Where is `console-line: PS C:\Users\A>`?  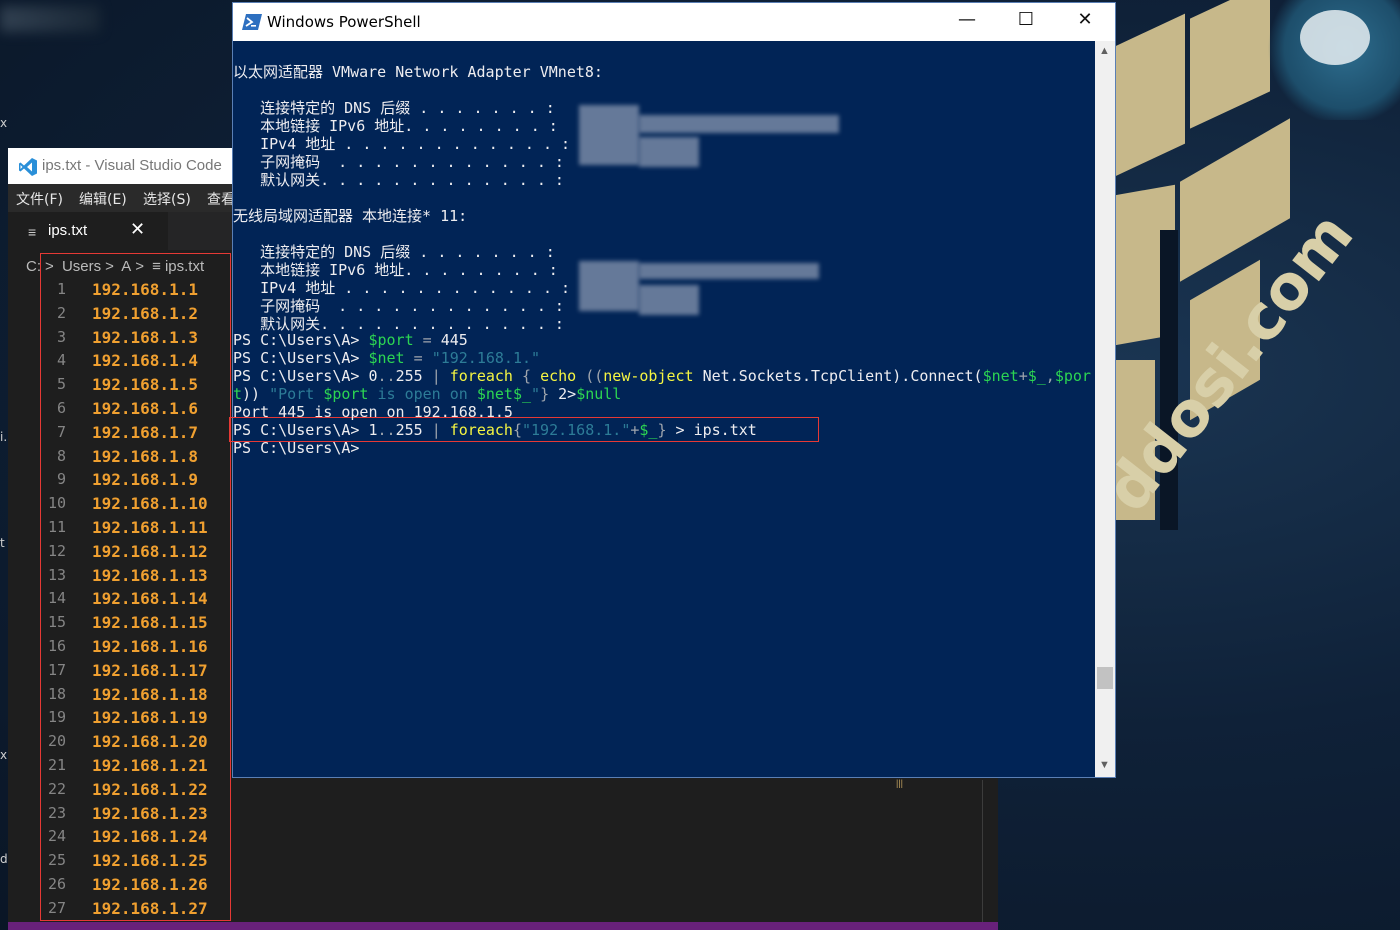
console-line: PS C:\Users\A> is located at coordinates (296, 448).